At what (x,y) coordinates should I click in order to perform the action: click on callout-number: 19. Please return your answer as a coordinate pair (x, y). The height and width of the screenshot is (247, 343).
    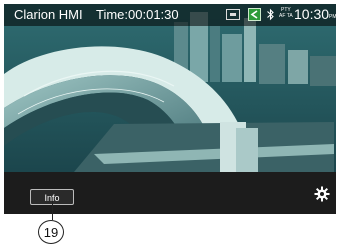
    Looking at the image, I should click on (51, 232).